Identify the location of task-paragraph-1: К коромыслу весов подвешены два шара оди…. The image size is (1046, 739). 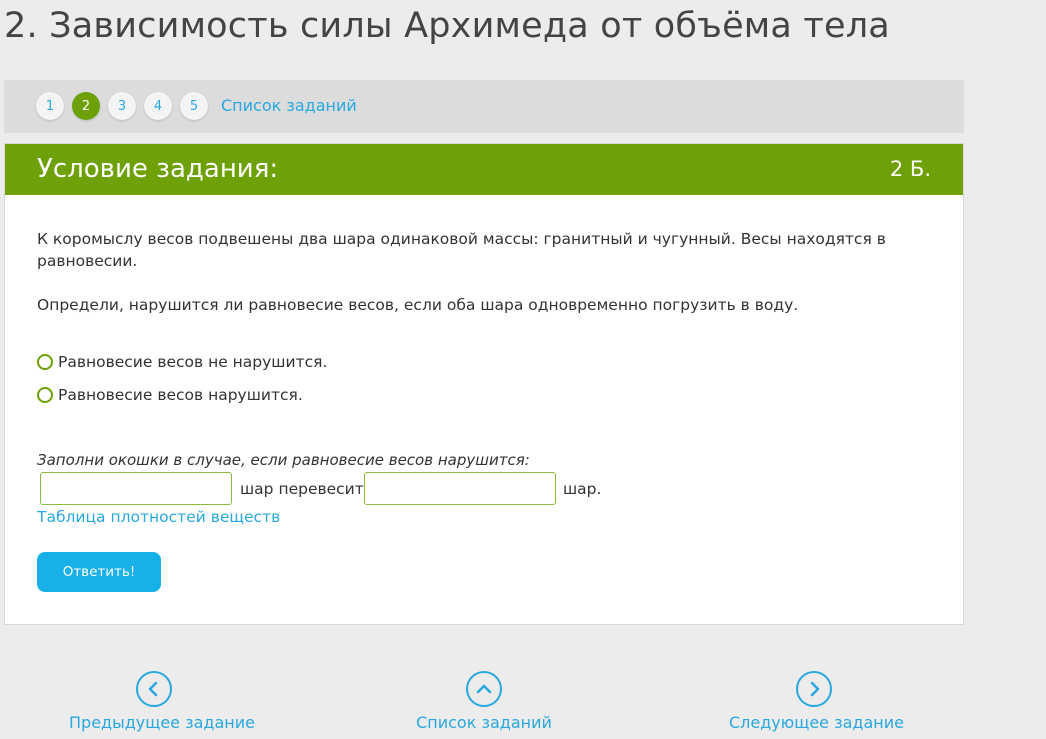
(461, 250).